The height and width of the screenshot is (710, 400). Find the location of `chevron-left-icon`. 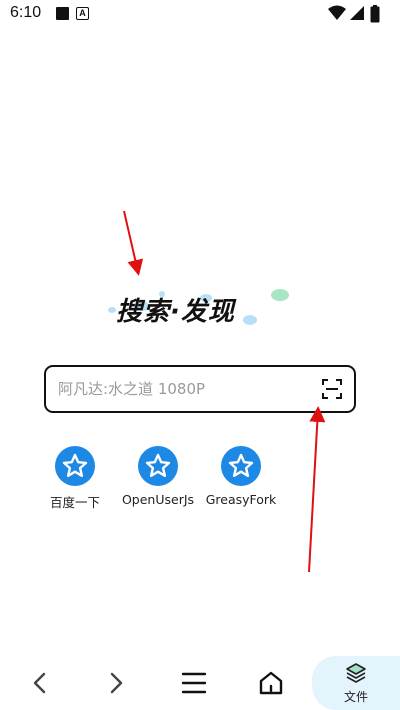

chevron-left-icon is located at coordinates (39, 683).